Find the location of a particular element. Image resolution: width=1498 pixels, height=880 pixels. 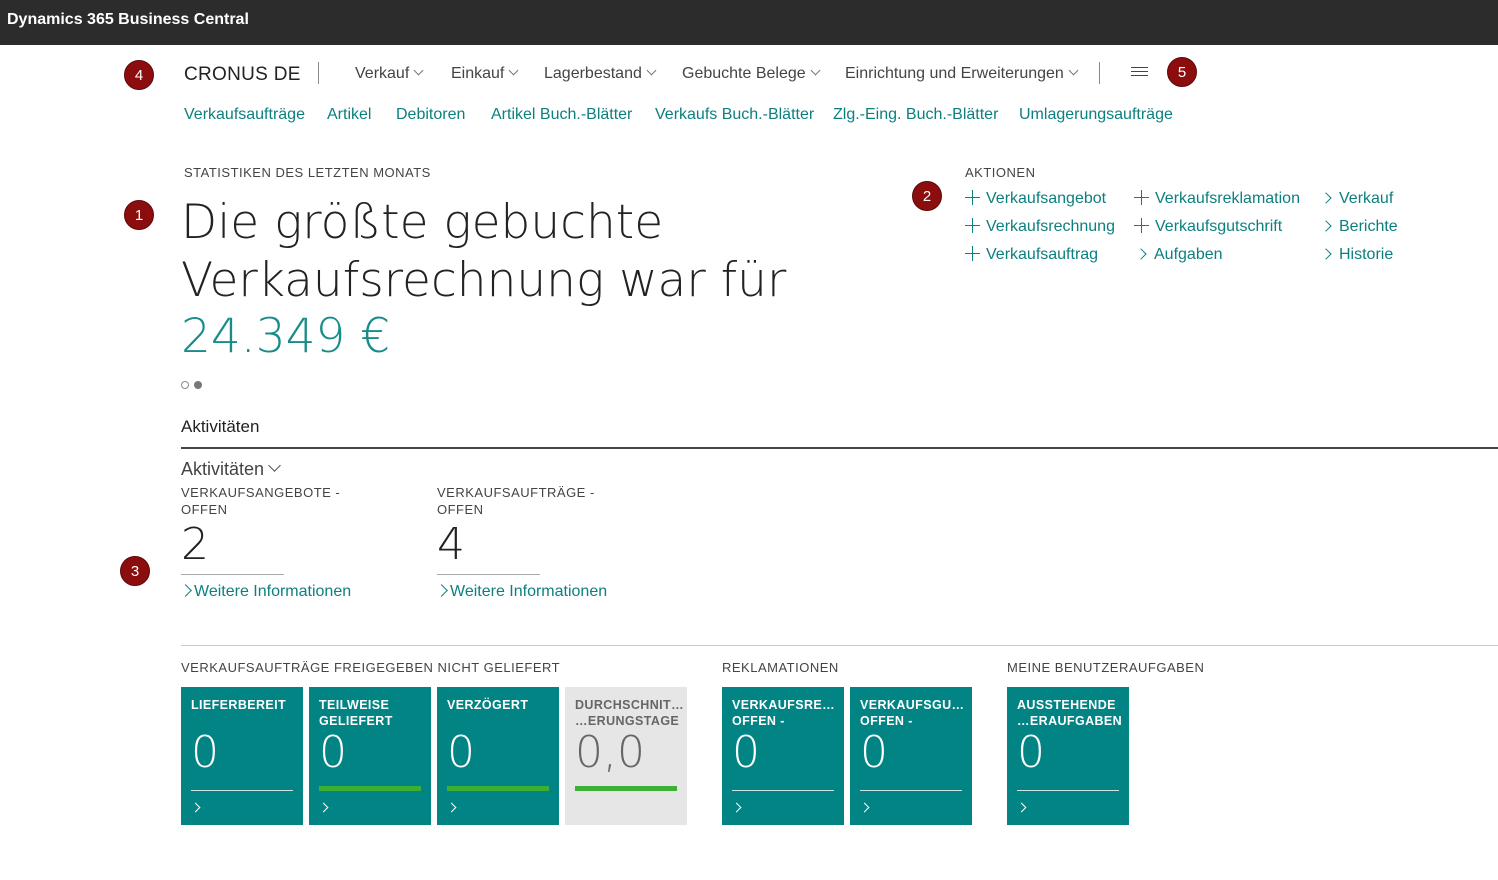

nav-gebuchte-belege: Gebuchte Belege is located at coordinates (751, 74).